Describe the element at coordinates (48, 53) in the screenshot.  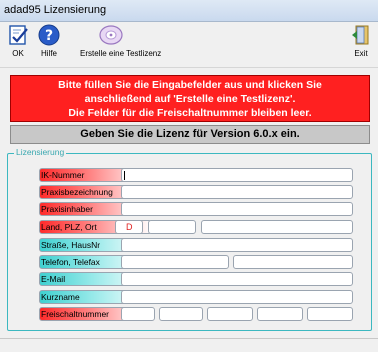
I see `help-label: Hilfe` at that location.